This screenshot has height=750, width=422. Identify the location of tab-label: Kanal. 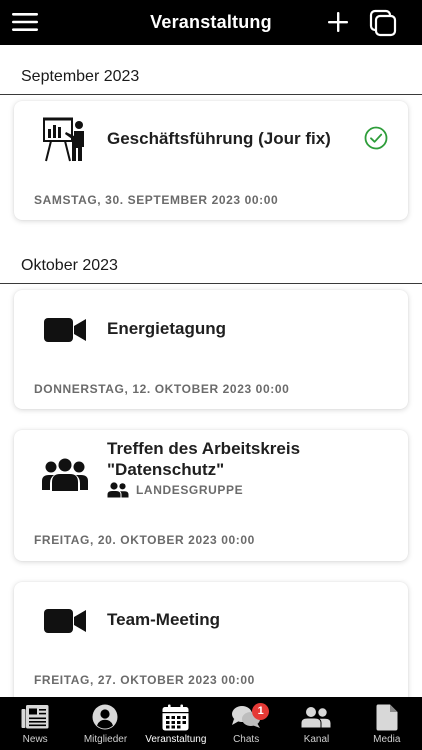
(316, 739).